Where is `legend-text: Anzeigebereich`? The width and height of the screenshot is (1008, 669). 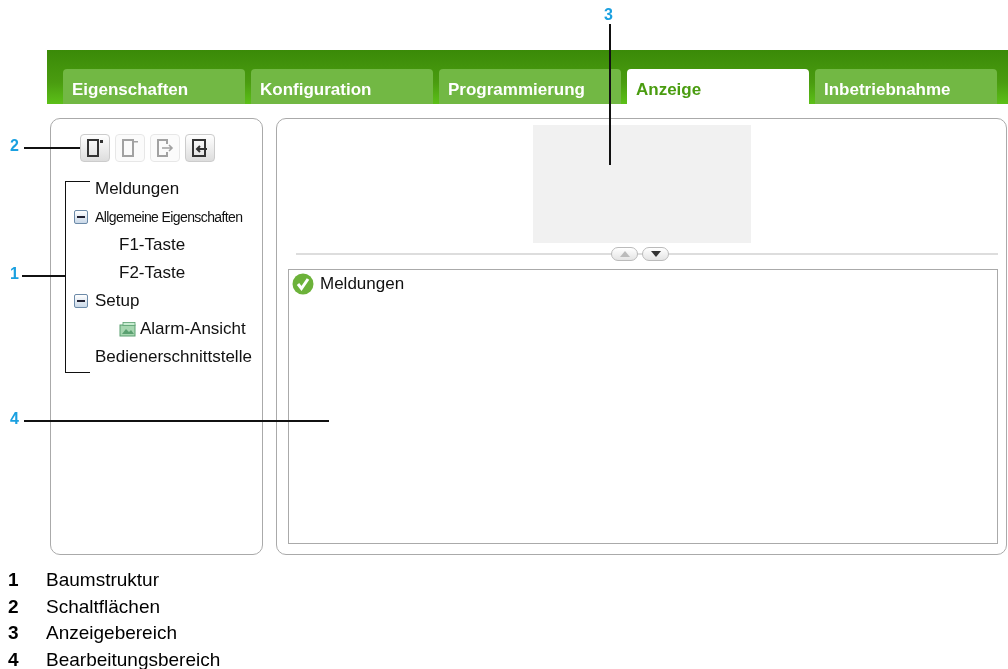 legend-text: Anzeigebereich is located at coordinates (111, 633).